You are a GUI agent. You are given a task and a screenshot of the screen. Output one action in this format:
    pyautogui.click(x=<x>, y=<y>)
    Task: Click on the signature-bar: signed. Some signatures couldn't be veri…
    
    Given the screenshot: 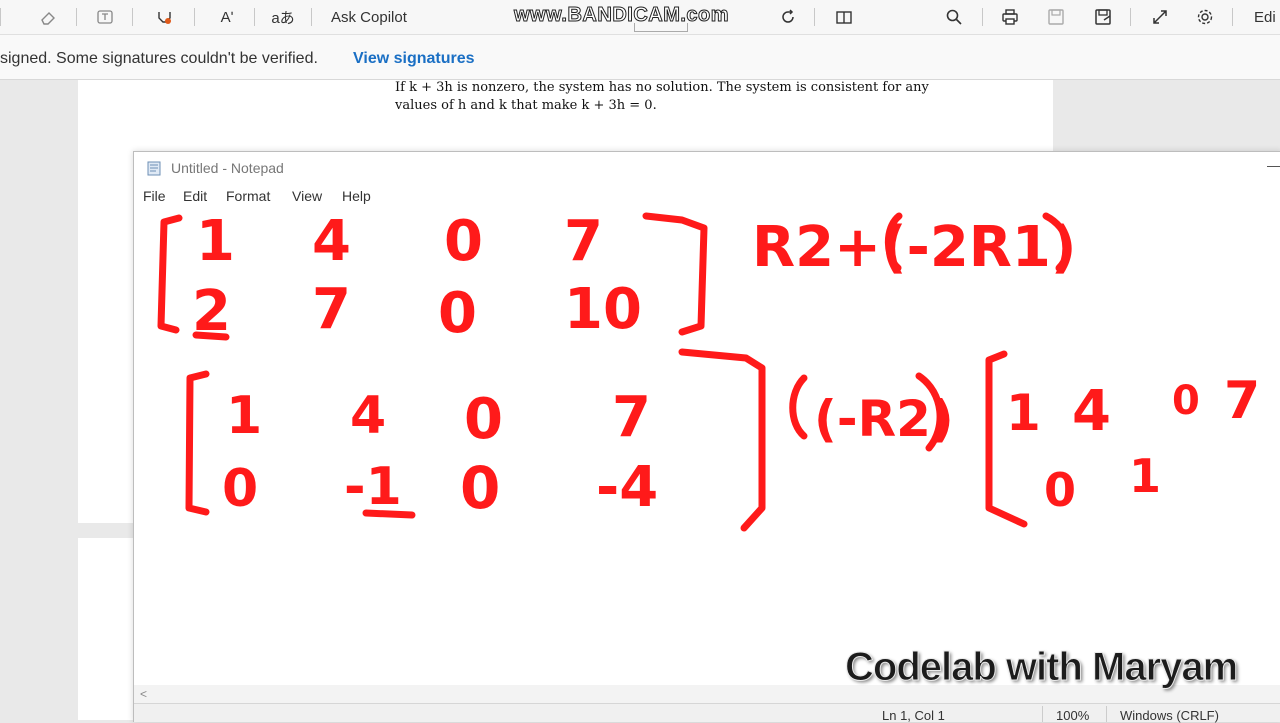 What is the action you would take?
    pyautogui.click(x=640, y=57)
    